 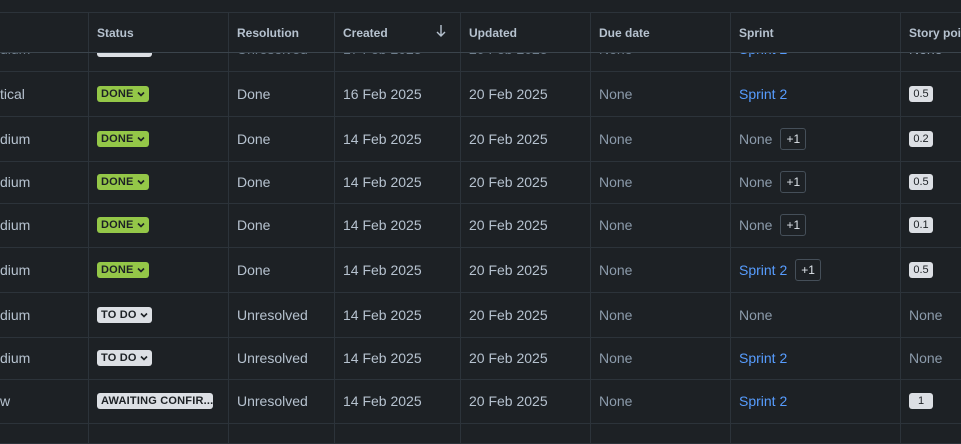 I want to click on column-header-resolution: Resolution, so click(x=282, y=32).